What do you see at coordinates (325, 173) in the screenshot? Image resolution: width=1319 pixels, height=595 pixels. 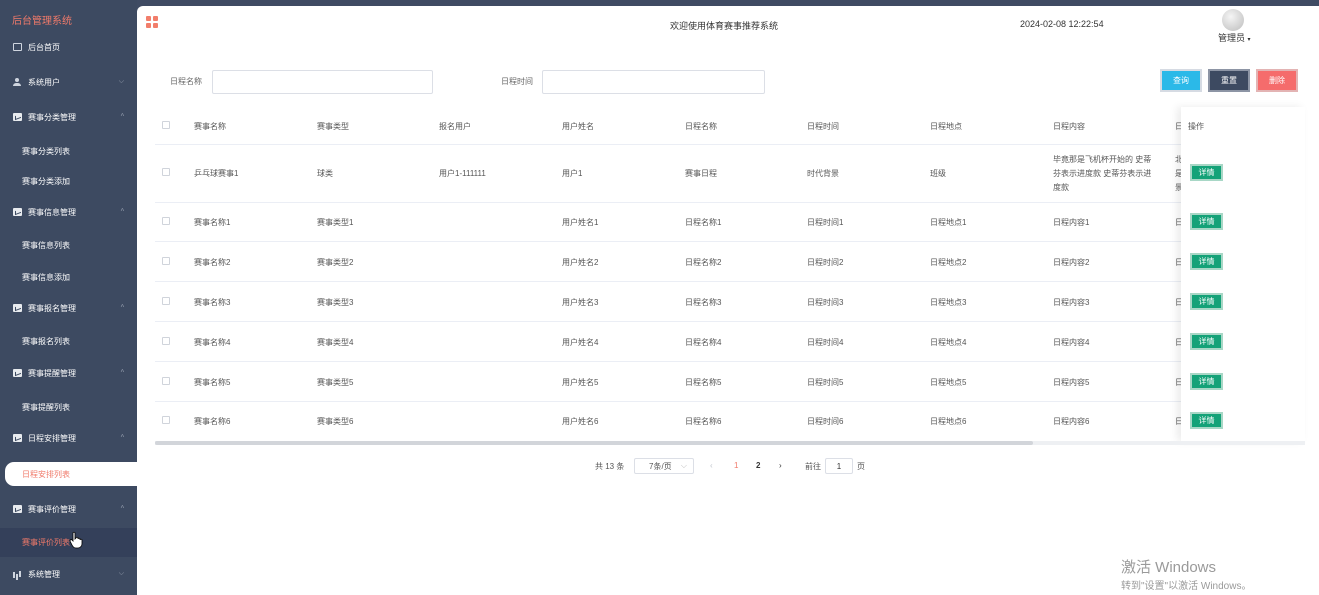 I see `cell-event-type: 球类` at bounding box center [325, 173].